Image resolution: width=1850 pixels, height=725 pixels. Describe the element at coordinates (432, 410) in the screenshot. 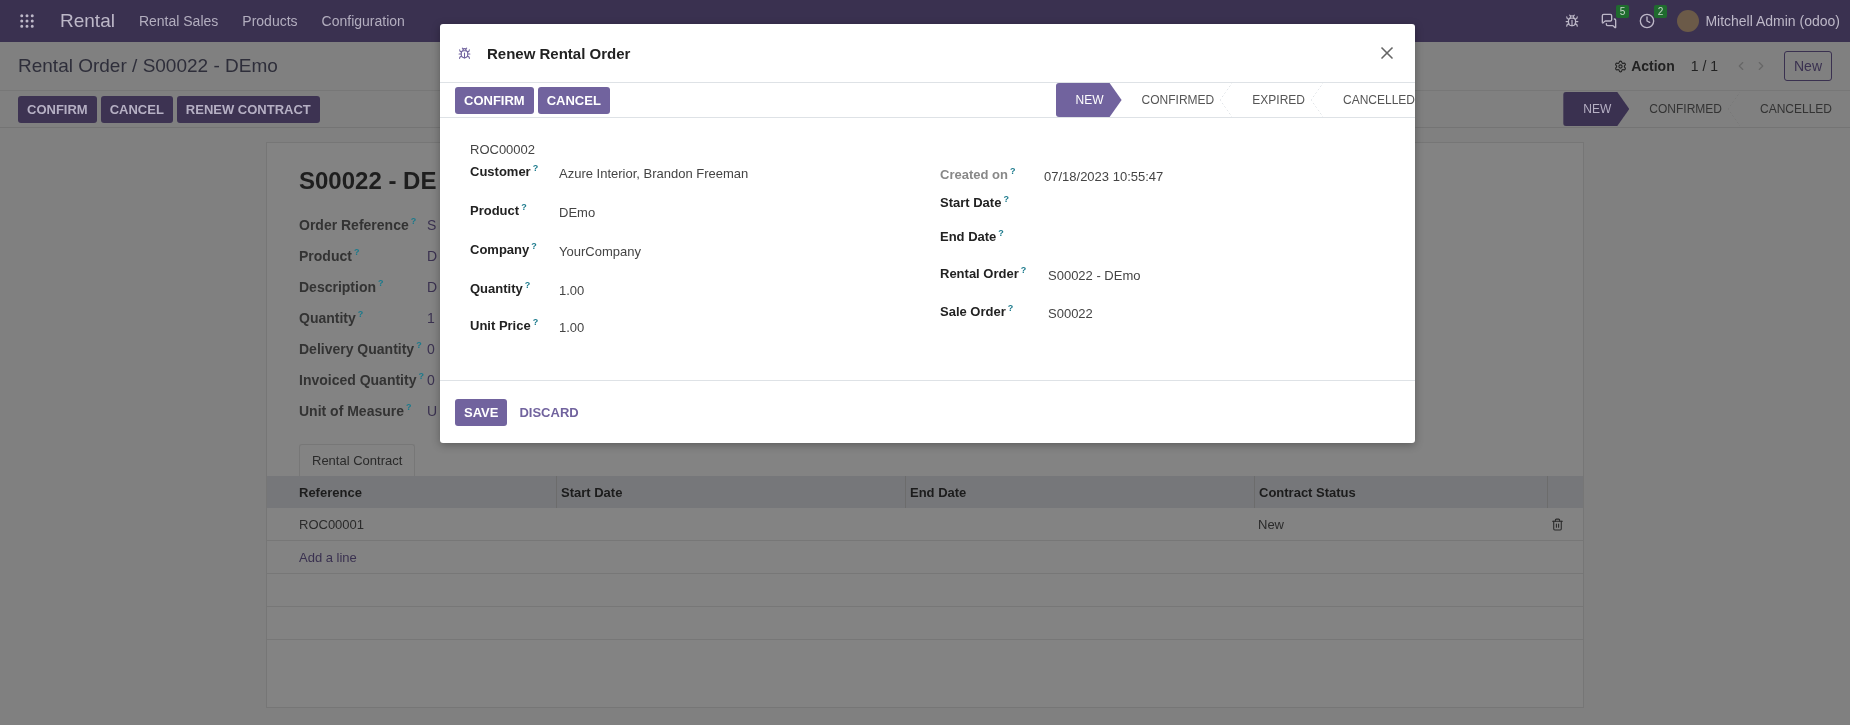

I see `field-value: U` at that location.